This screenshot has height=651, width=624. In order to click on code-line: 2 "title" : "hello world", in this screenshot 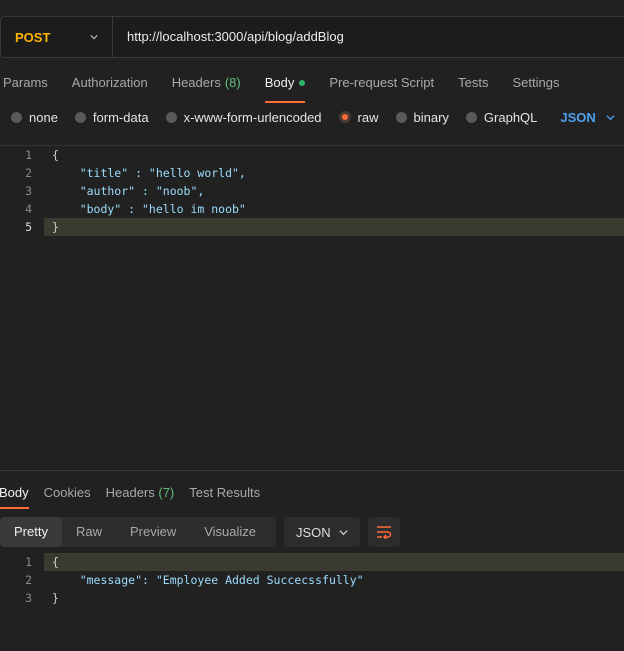, I will do `click(312, 173)`.